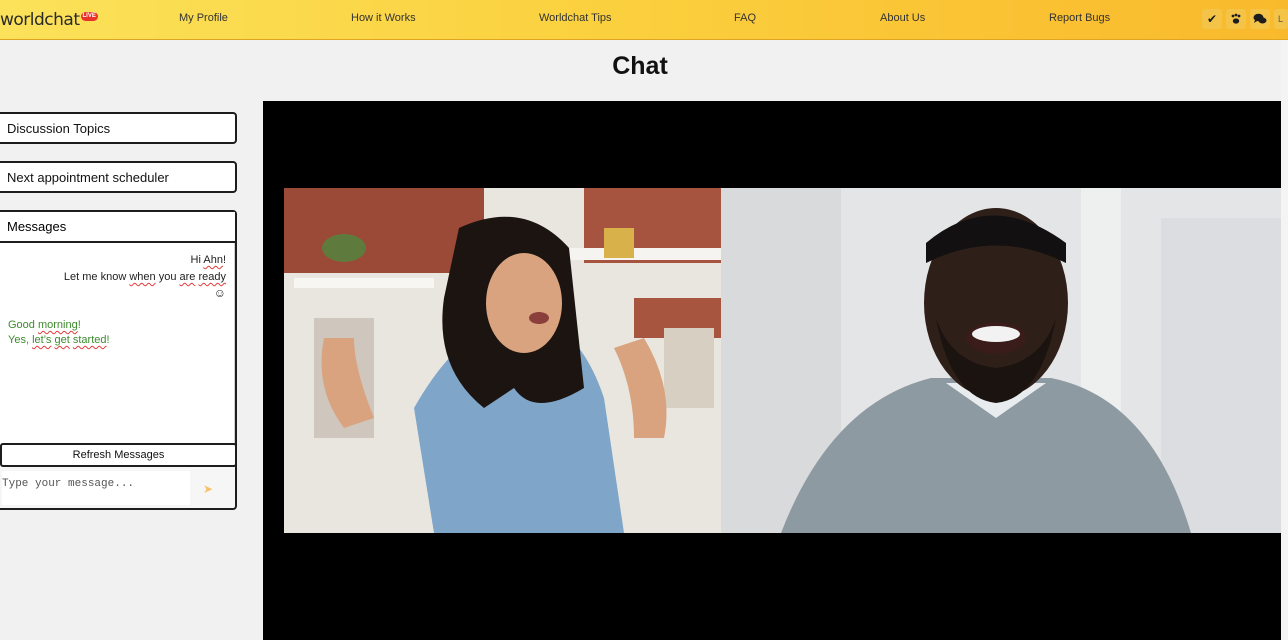 The width and height of the screenshot is (1288, 640). I want to click on chat-bubbles-icon, so click(1260, 19).